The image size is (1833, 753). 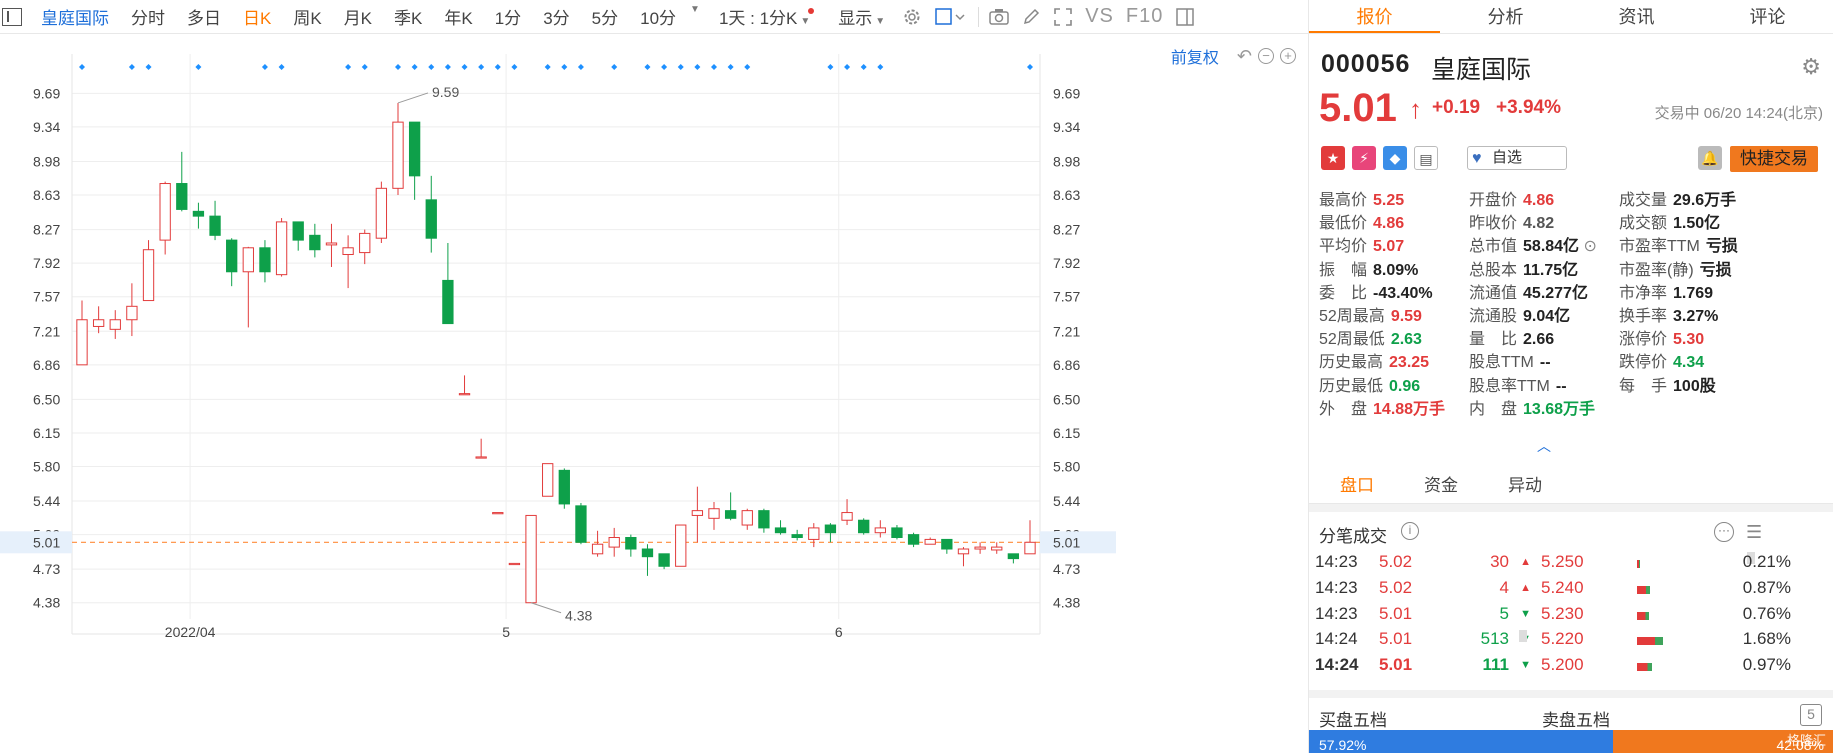 I want to click on vs-button: VS, so click(x=1099, y=16).